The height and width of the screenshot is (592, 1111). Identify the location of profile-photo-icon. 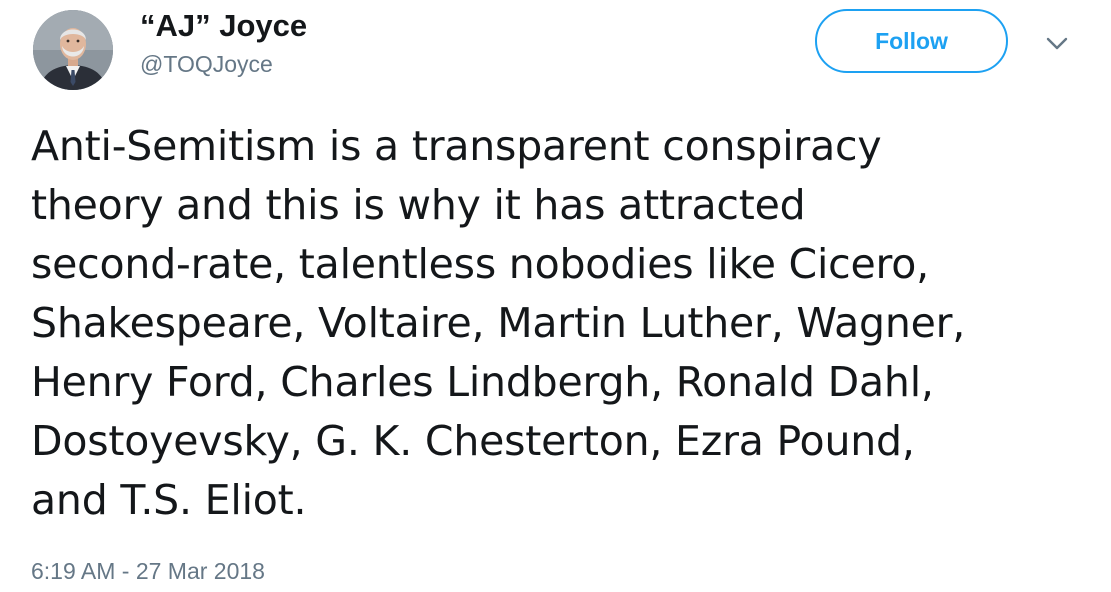
(73, 50).